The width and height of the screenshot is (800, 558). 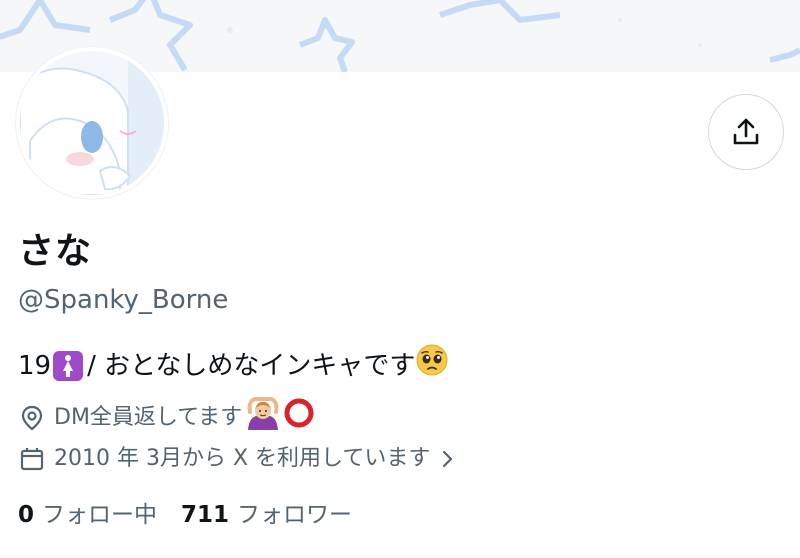 I want to click on profile-bio: 19 / おとなしめなインキャです, so click(x=233, y=365).